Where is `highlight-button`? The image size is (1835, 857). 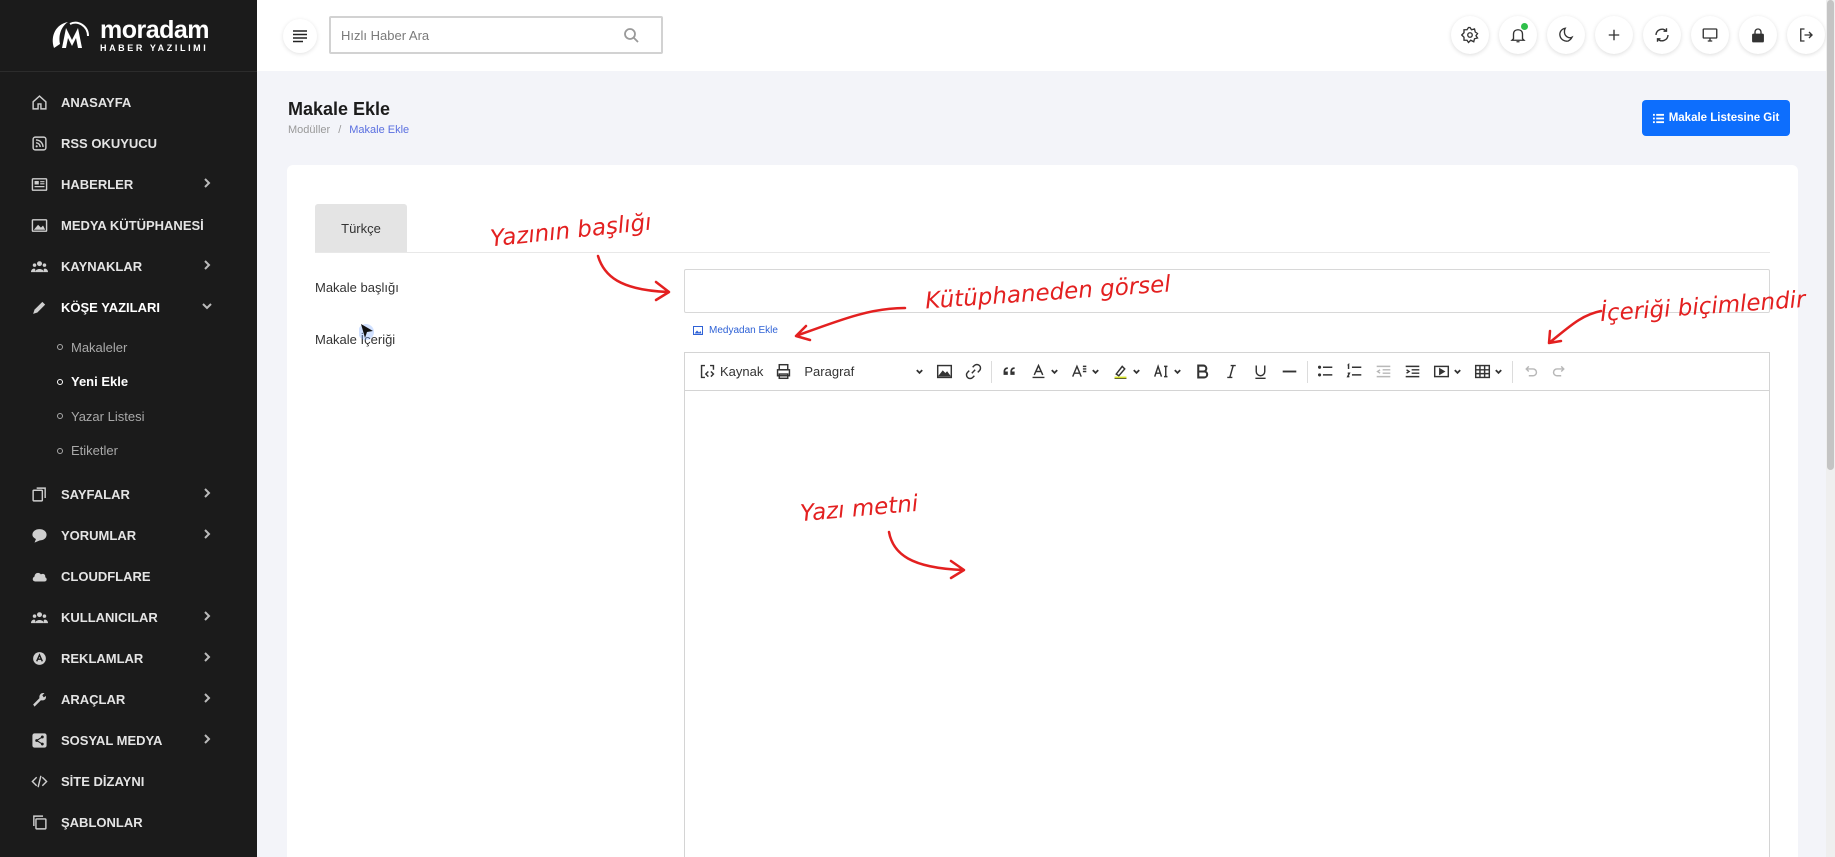
highlight-button is located at coordinates (1126, 372).